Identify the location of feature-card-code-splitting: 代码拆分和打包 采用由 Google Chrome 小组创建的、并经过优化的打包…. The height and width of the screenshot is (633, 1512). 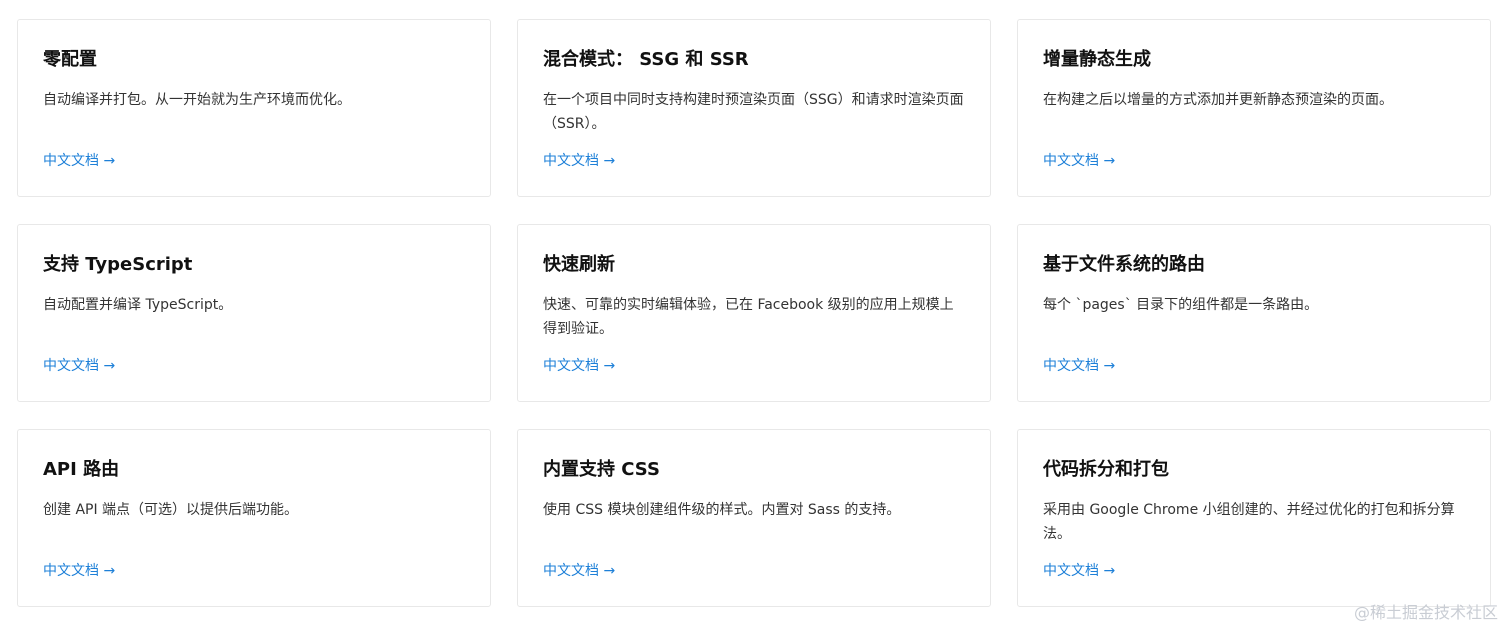
(1254, 518).